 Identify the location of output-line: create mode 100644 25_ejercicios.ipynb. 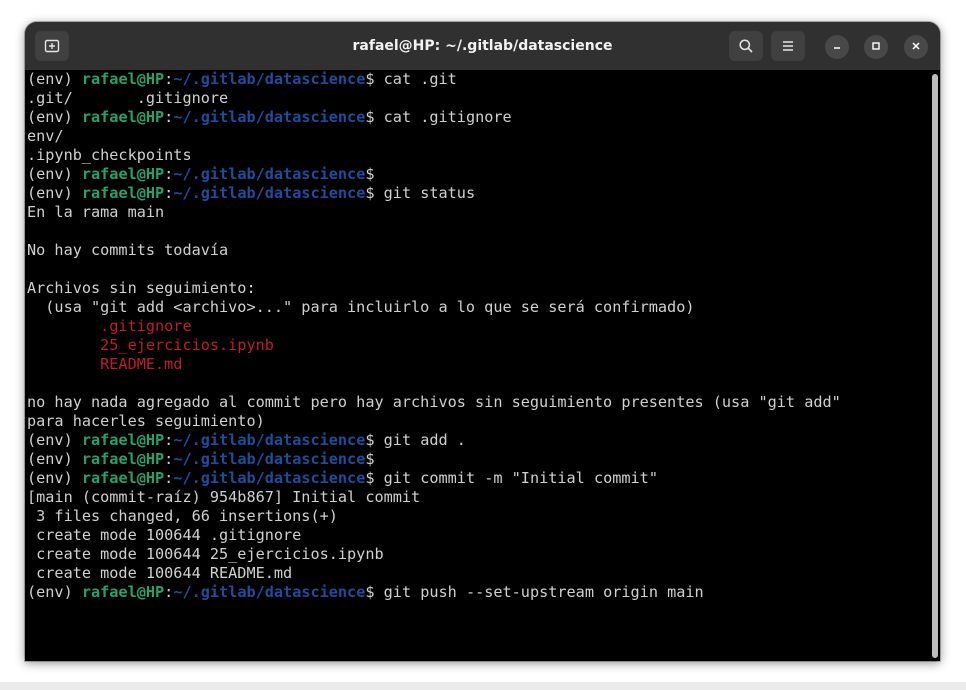
(434, 554).